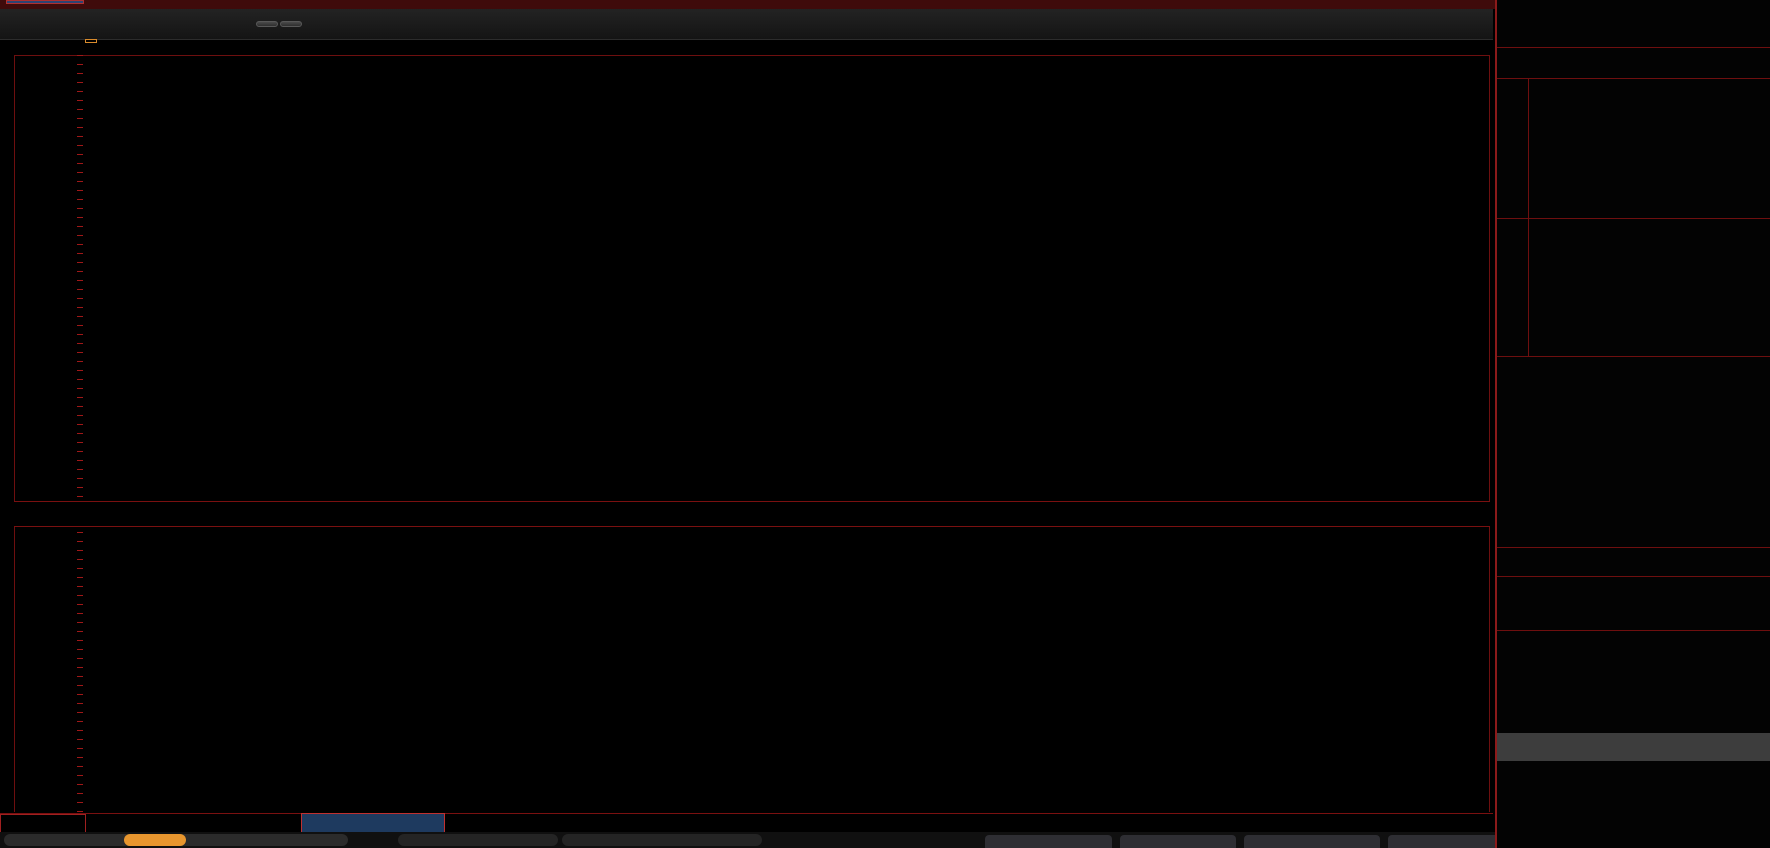  I want to click on indicator-row-sub, so click(752, 514).